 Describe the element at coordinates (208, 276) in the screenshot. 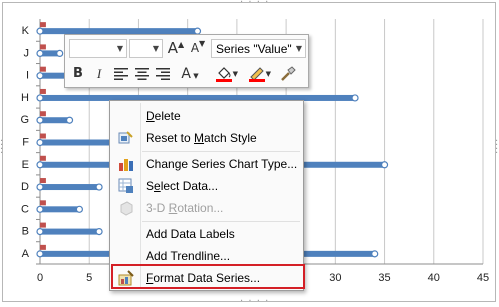

I see `highlight-annotation` at that location.